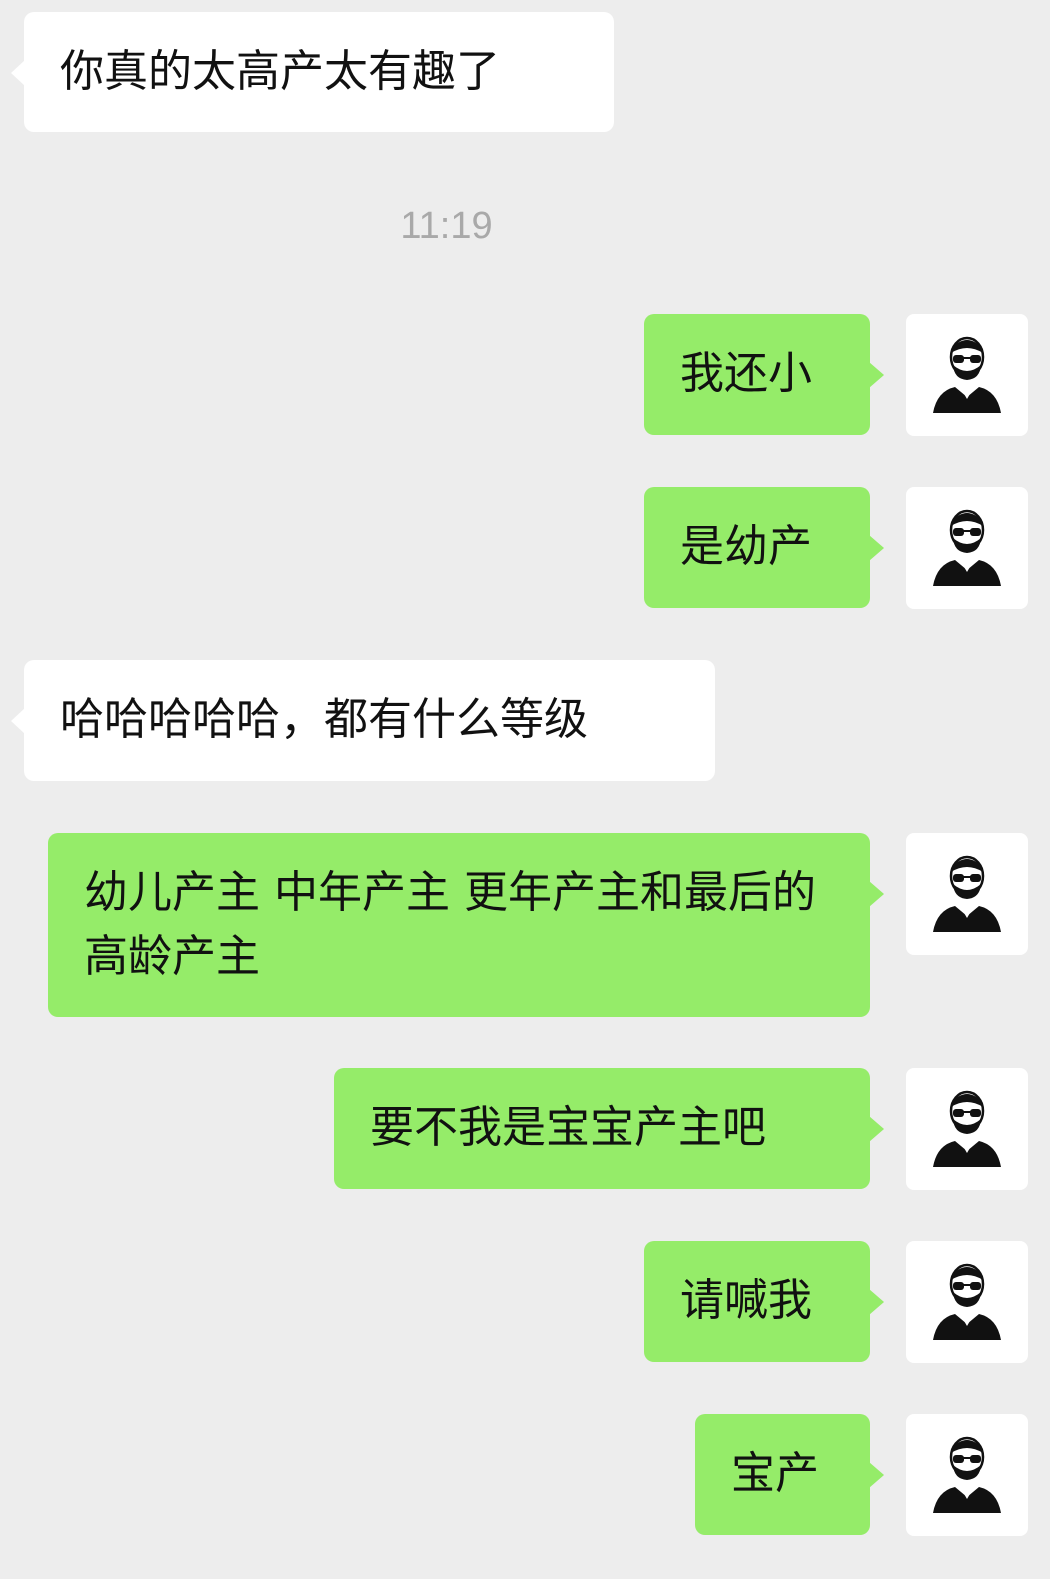 The image size is (1050, 1579). What do you see at coordinates (363, 720) in the screenshot?
I see `message-bubble-incoming: 哈哈哈哈哈，都有什么等级` at bounding box center [363, 720].